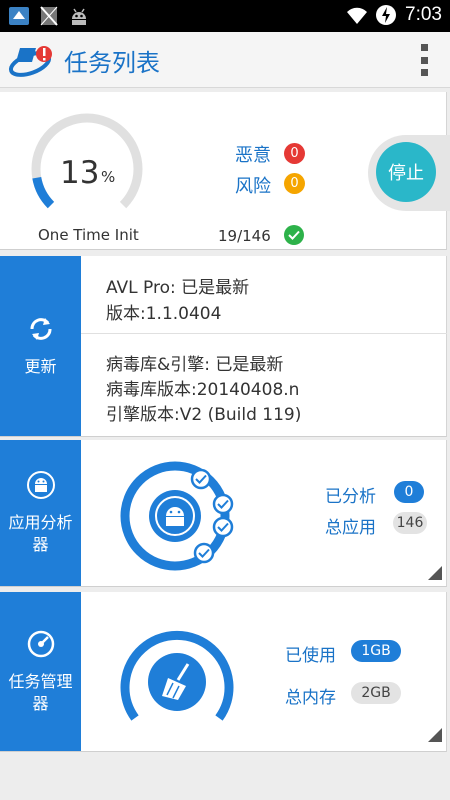  What do you see at coordinates (225, 60) in the screenshot?
I see `app-bar: 任务列表` at bounding box center [225, 60].